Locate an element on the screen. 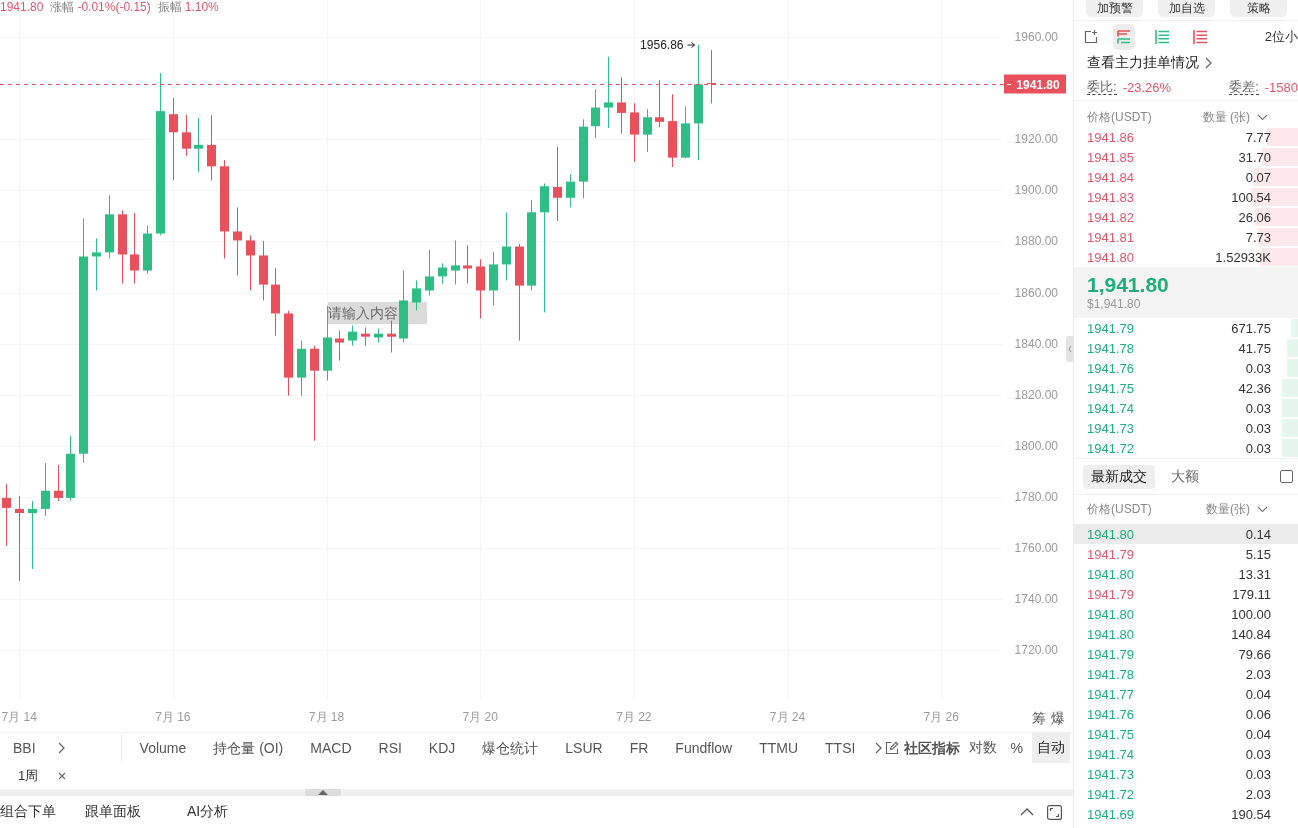 Image resolution: width=1298 pixels, height=828 pixels. scale-mode-button: 自动 is located at coordinates (1051, 747).